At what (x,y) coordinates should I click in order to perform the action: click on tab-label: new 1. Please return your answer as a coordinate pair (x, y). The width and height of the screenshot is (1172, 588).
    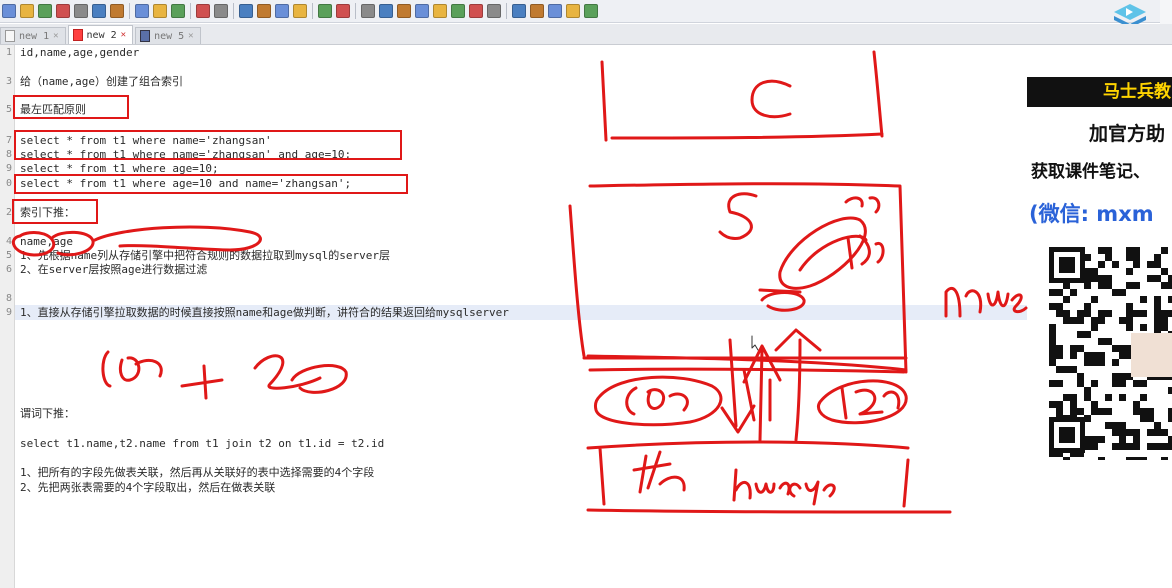
    Looking at the image, I should click on (34, 36).